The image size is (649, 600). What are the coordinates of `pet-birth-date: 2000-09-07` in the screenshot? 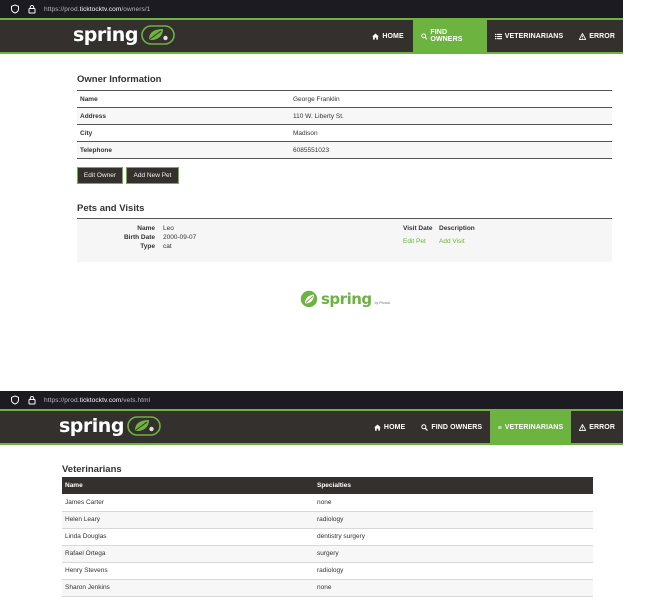 It's located at (180, 237).